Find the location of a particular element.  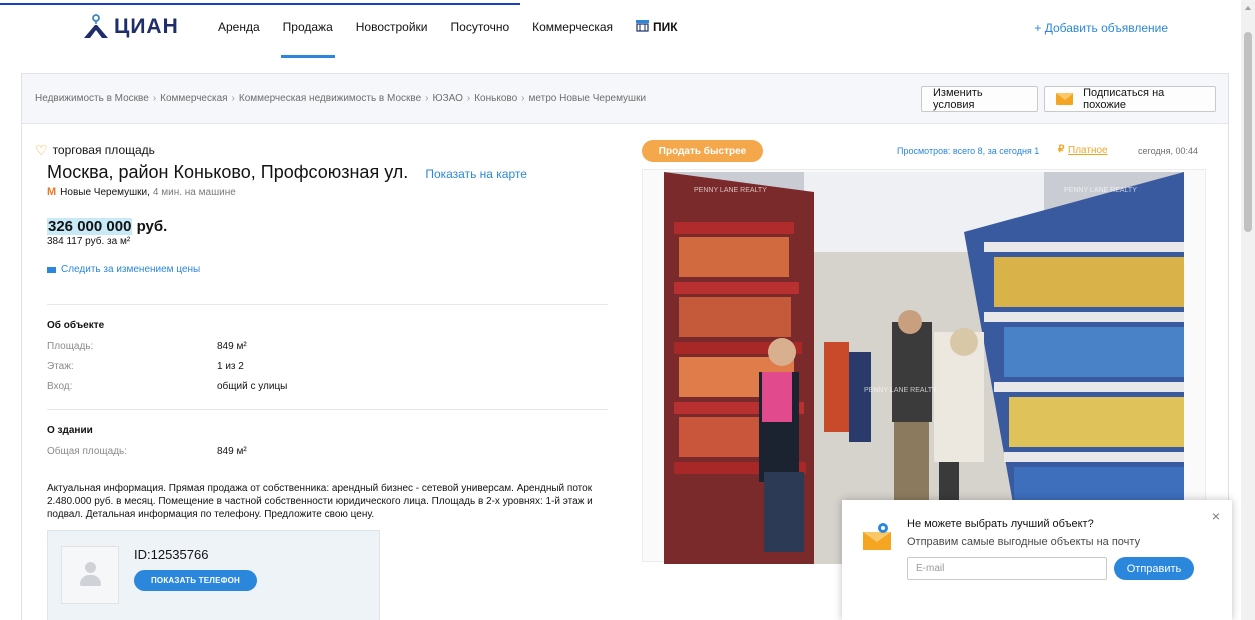

logo: ЦИАН is located at coordinates (130, 27).